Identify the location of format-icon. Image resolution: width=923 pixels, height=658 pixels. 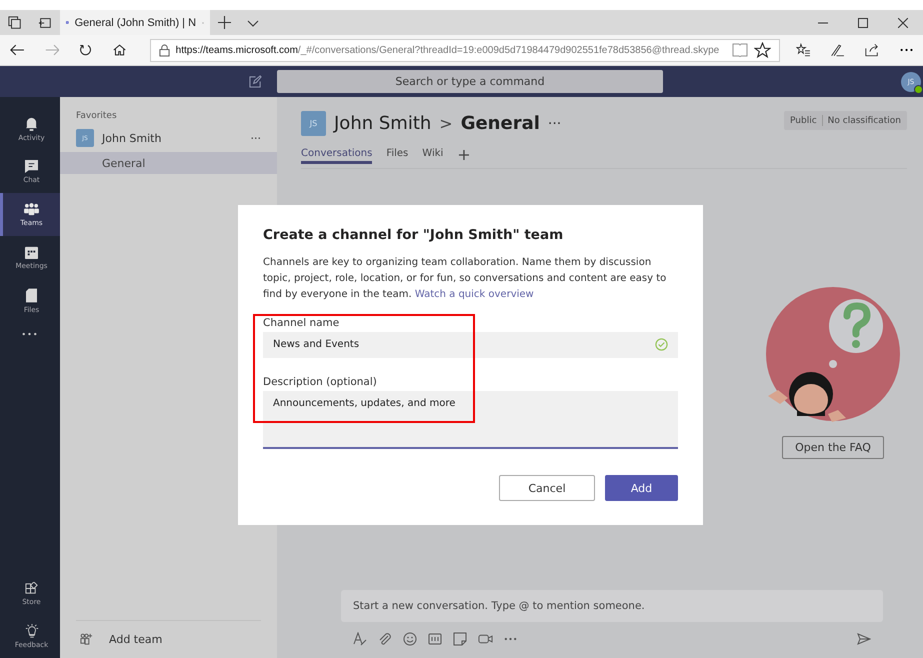
(360, 639).